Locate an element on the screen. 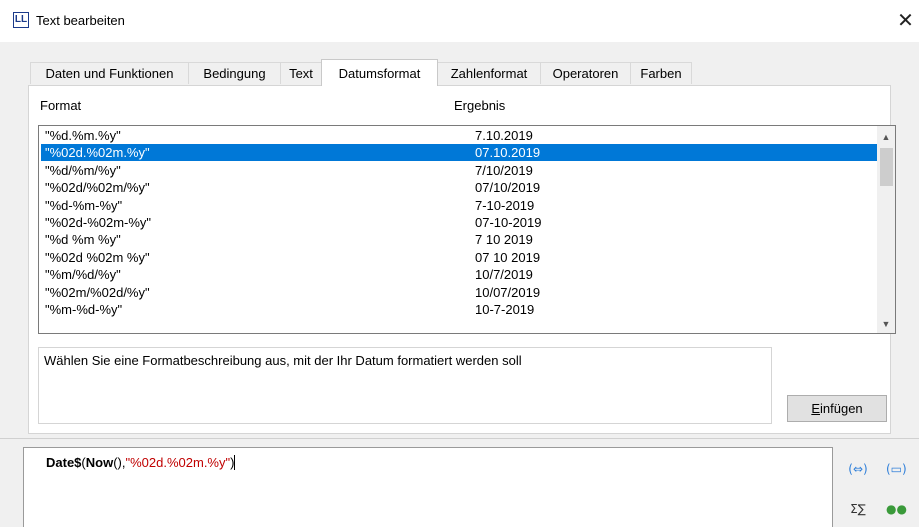 This screenshot has width=919, height=527. formula-function-date: Date$ is located at coordinates (64, 462).